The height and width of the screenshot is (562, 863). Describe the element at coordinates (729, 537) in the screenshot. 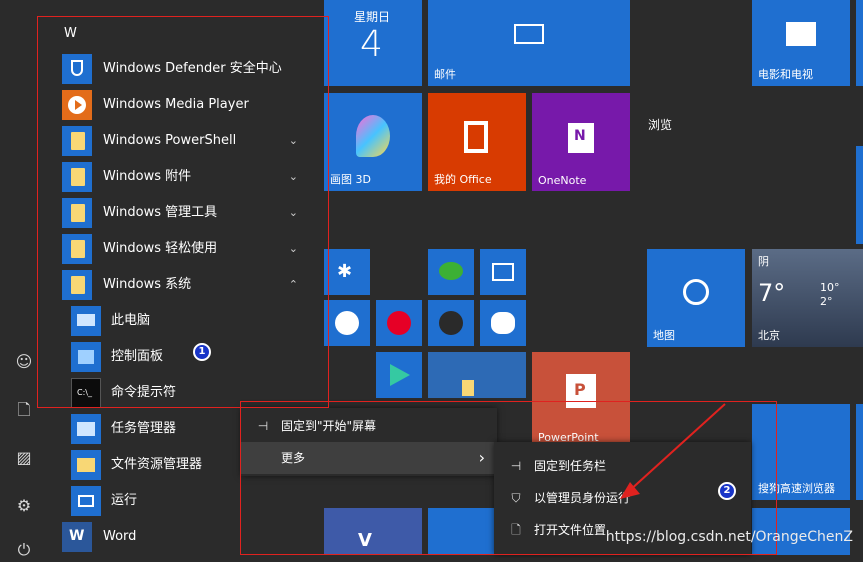

I see `watermark: https://blog.csdn.net/OrangeChenZ` at that location.